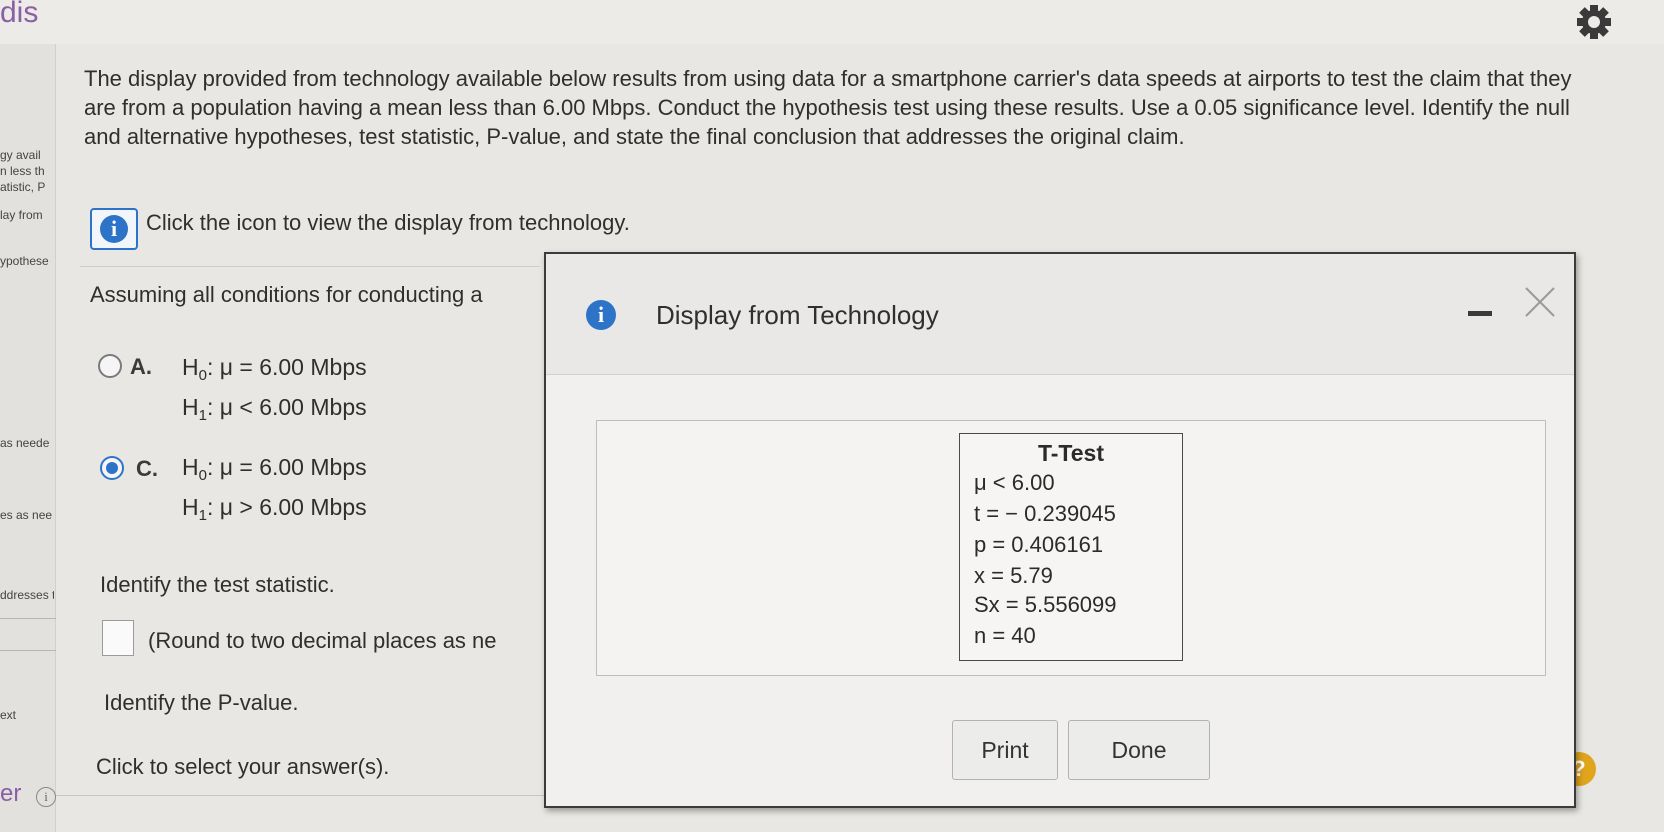 The image size is (1664, 832). What do you see at coordinates (286, 507) in the screenshot?
I see `hypothesis-statement: : μ > 6.00 Mbps` at bounding box center [286, 507].